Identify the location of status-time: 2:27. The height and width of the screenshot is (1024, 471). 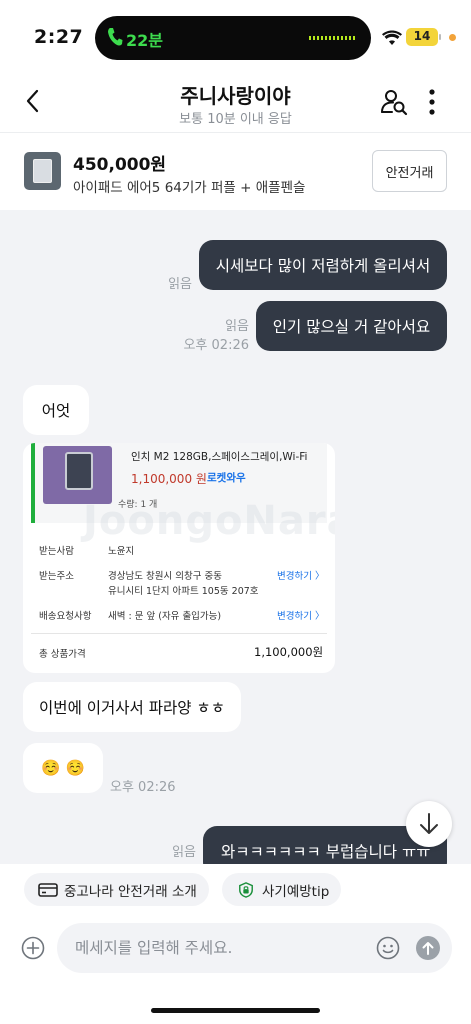
(59, 37).